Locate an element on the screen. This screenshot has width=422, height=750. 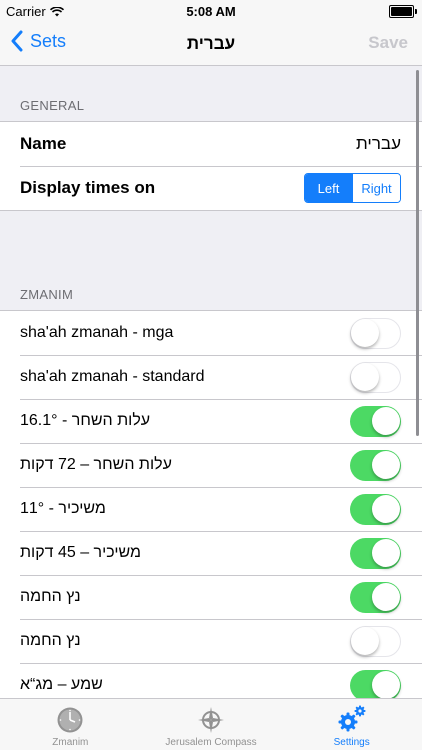
page-title: עברית is located at coordinates (211, 43).